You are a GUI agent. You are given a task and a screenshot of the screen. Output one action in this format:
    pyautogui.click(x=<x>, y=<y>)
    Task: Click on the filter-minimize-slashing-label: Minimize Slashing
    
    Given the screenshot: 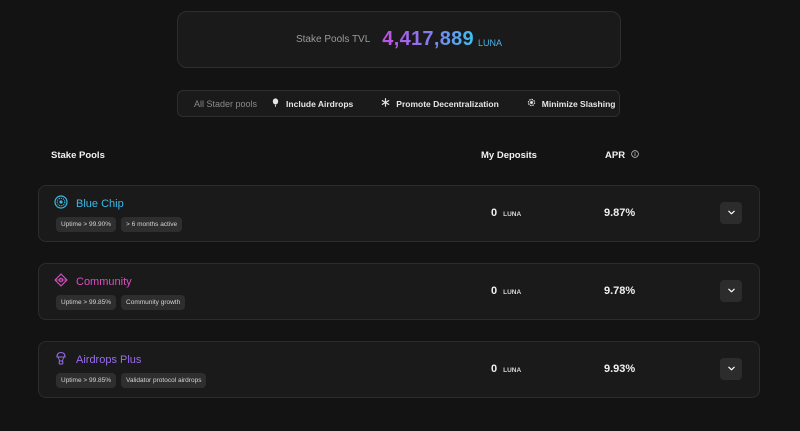 What is the action you would take?
    pyautogui.click(x=578, y=103)
    